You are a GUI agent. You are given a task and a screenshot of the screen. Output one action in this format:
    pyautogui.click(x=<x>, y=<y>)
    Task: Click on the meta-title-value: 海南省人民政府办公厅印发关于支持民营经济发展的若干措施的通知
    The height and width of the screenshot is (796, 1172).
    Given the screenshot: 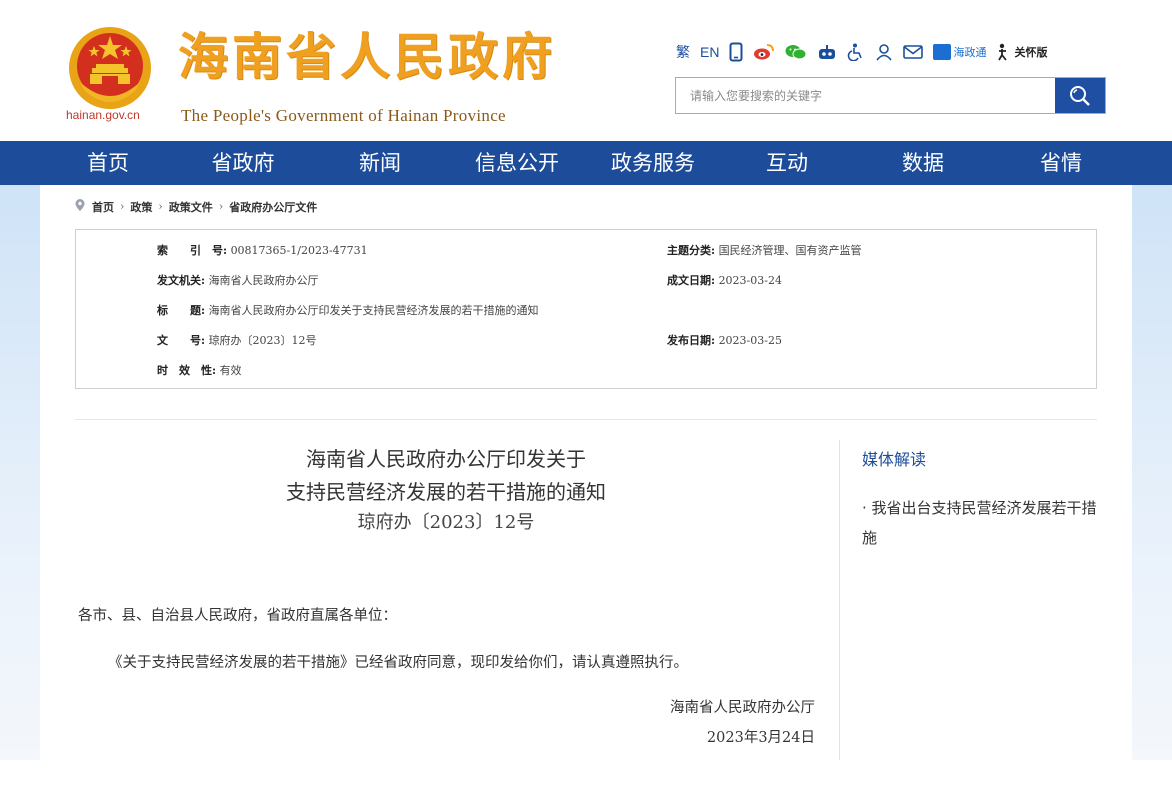 What is the action you would take?
    pyautogui.click(x=373, y=310)
    